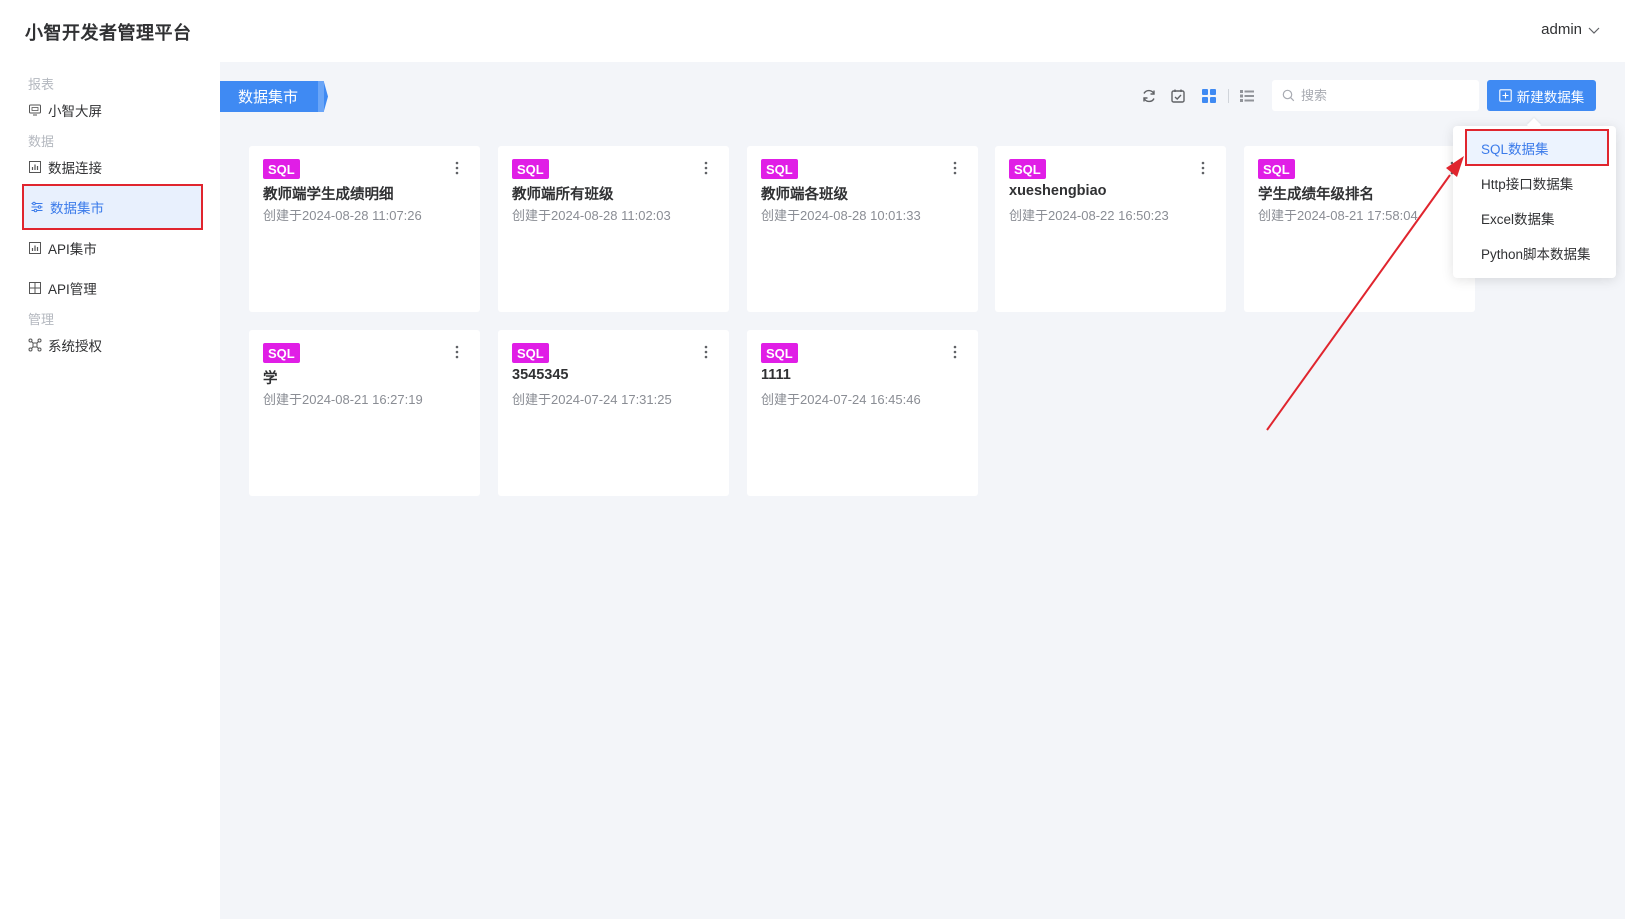 This screenshot has height=919, width=1625. Describe the element at coordinates (1537, 217) in the screenshot. I see `menu-item-excel-dataset: Excel数据集` at that location.